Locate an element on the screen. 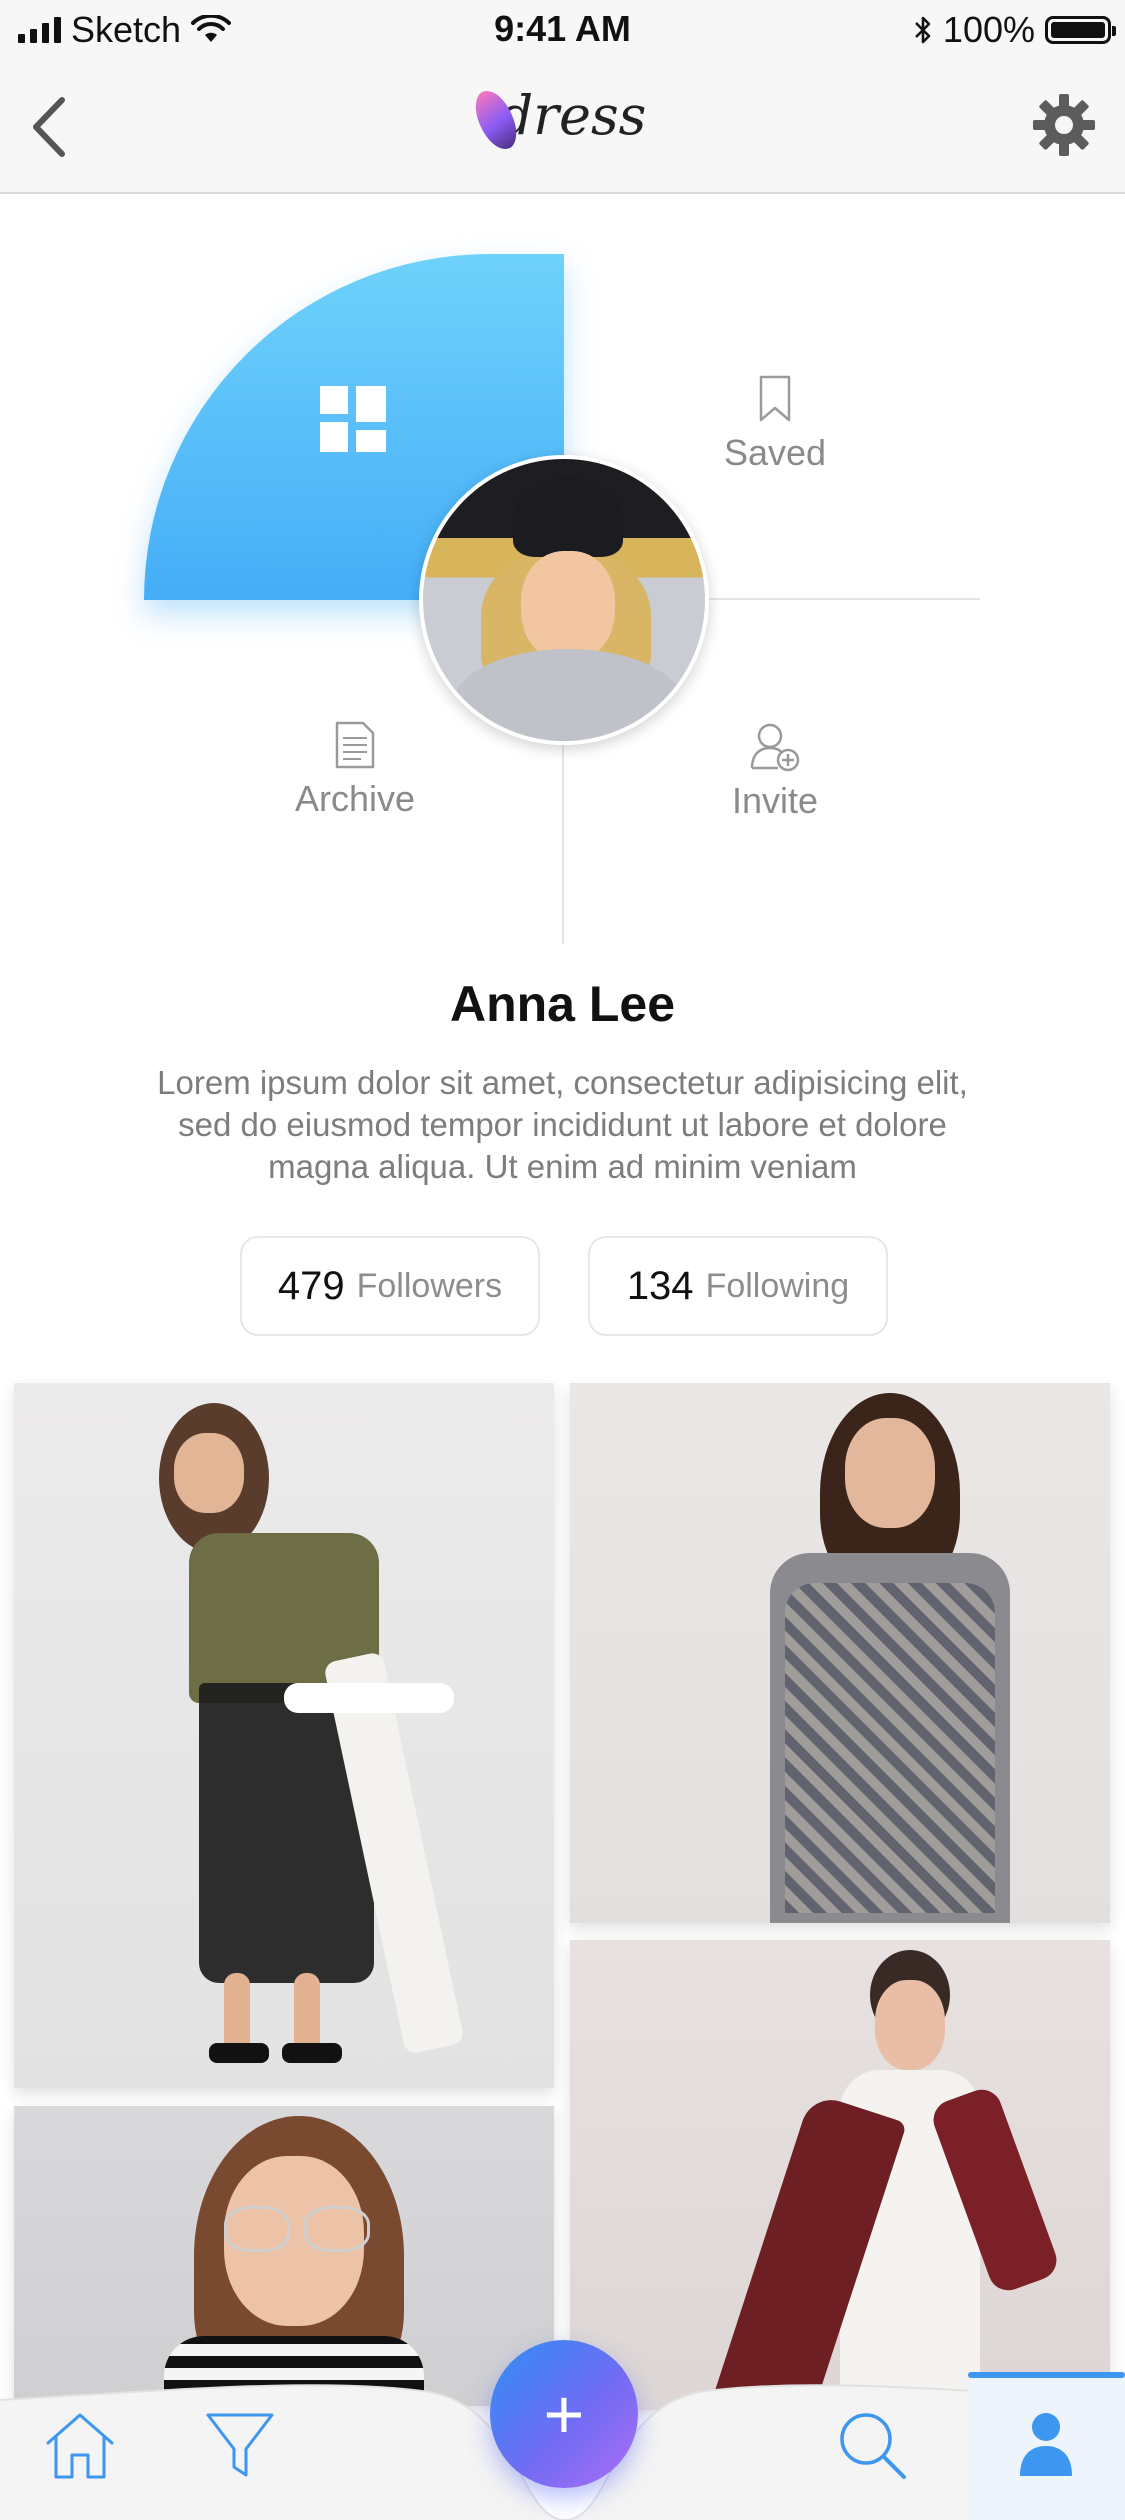 This screenshot has width=1125, height=2520. invite-label: Invite is located at coordinates (775, 800).